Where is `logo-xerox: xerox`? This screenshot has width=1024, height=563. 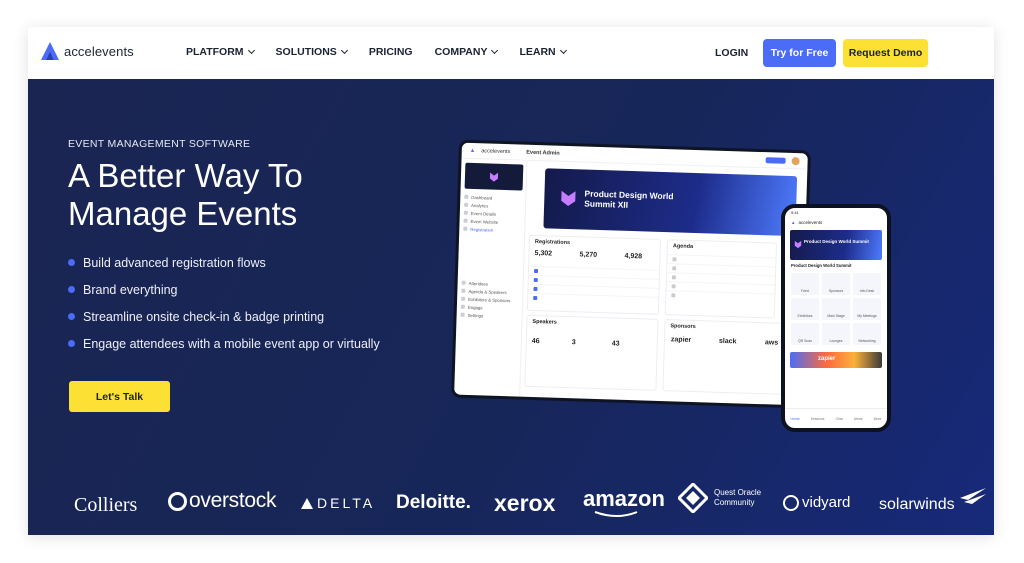
logo-xerox: xerox is located at coordinates (525, 503).